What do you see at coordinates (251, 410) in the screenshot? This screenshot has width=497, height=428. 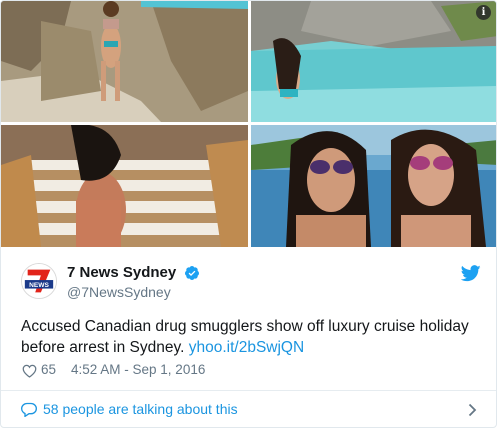 I see `conversation-link: 58 people are talking about this` at bounding box center [251, 410].